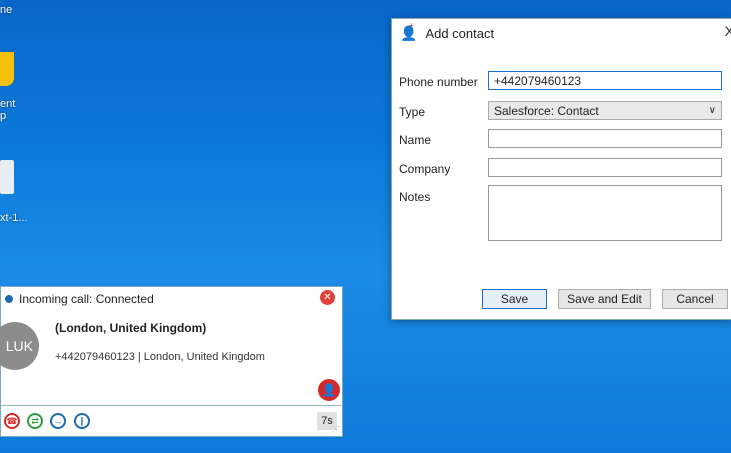 This screenshot has height=453, width=731. Describe the element at coordinates (7, 69) in the screenshot. I see `shield-icon` at that location.